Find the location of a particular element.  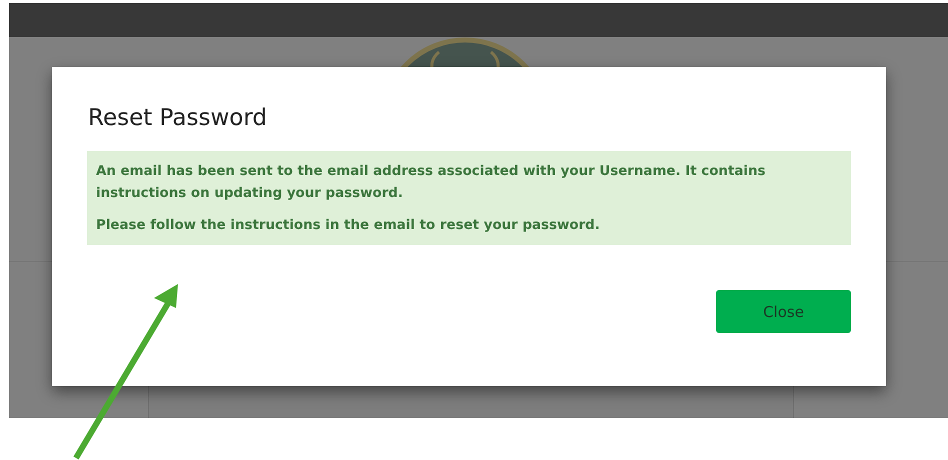

alert-message: An email has been sent to the email address associated with your Username. It contains instructions on updating your password. is located at coordinates (431, 183).